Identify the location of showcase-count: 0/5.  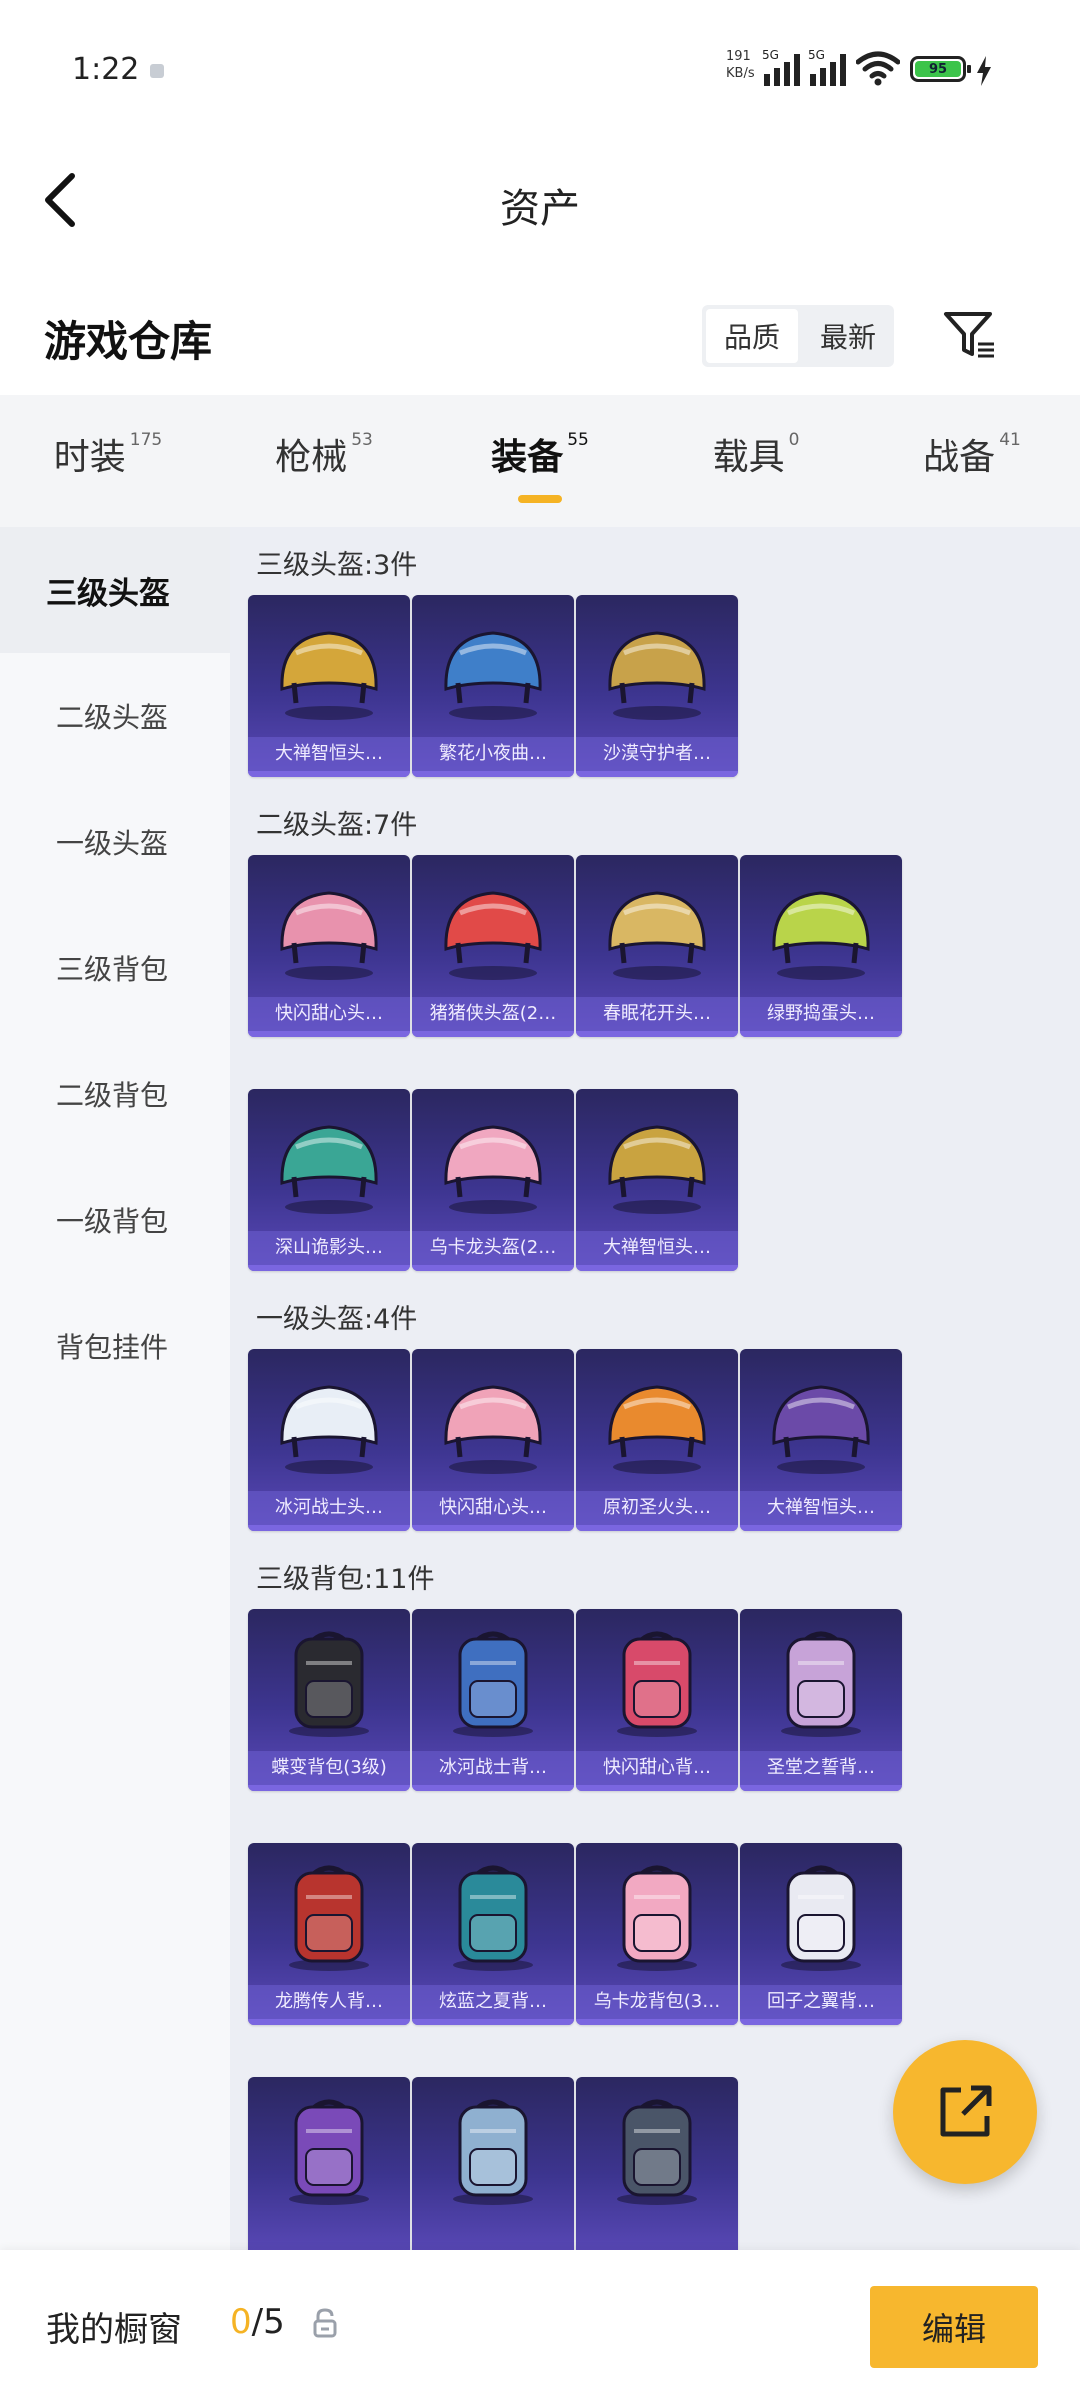
(257, 2322).